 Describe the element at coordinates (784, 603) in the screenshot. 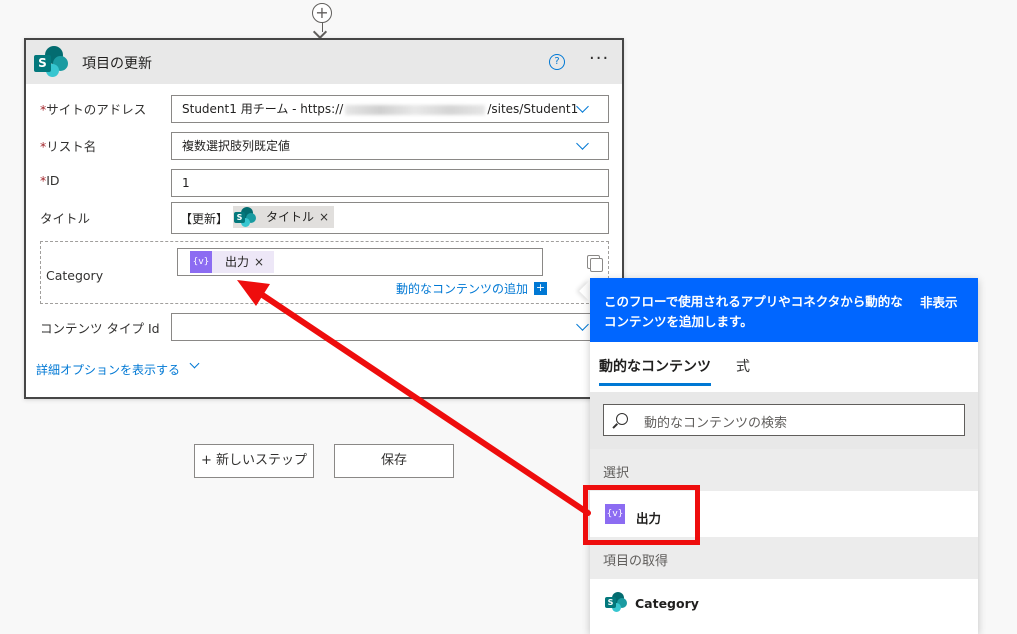

I see `list-item-category: S Category` at that location.